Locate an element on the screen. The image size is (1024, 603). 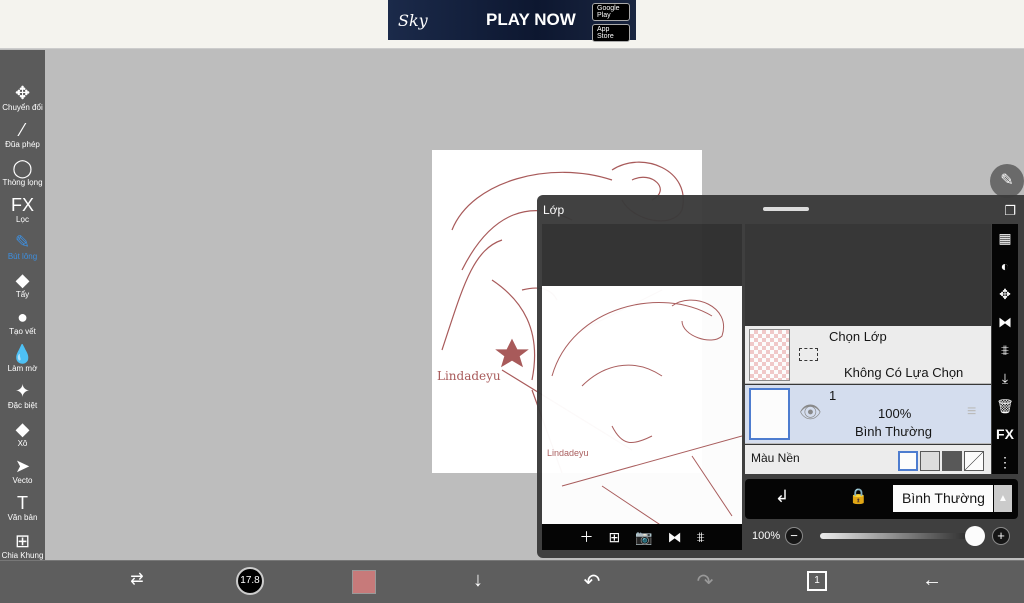
tool-label: Đũa phép is located at coordinates (22, 145).